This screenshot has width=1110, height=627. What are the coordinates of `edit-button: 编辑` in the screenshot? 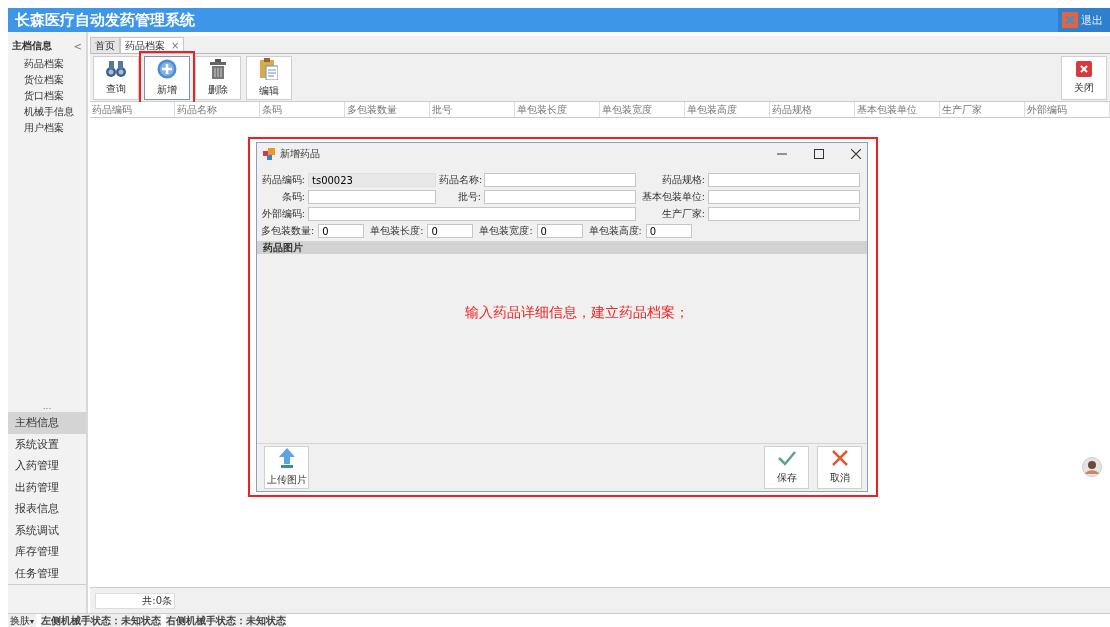 It's located at (269, 77).